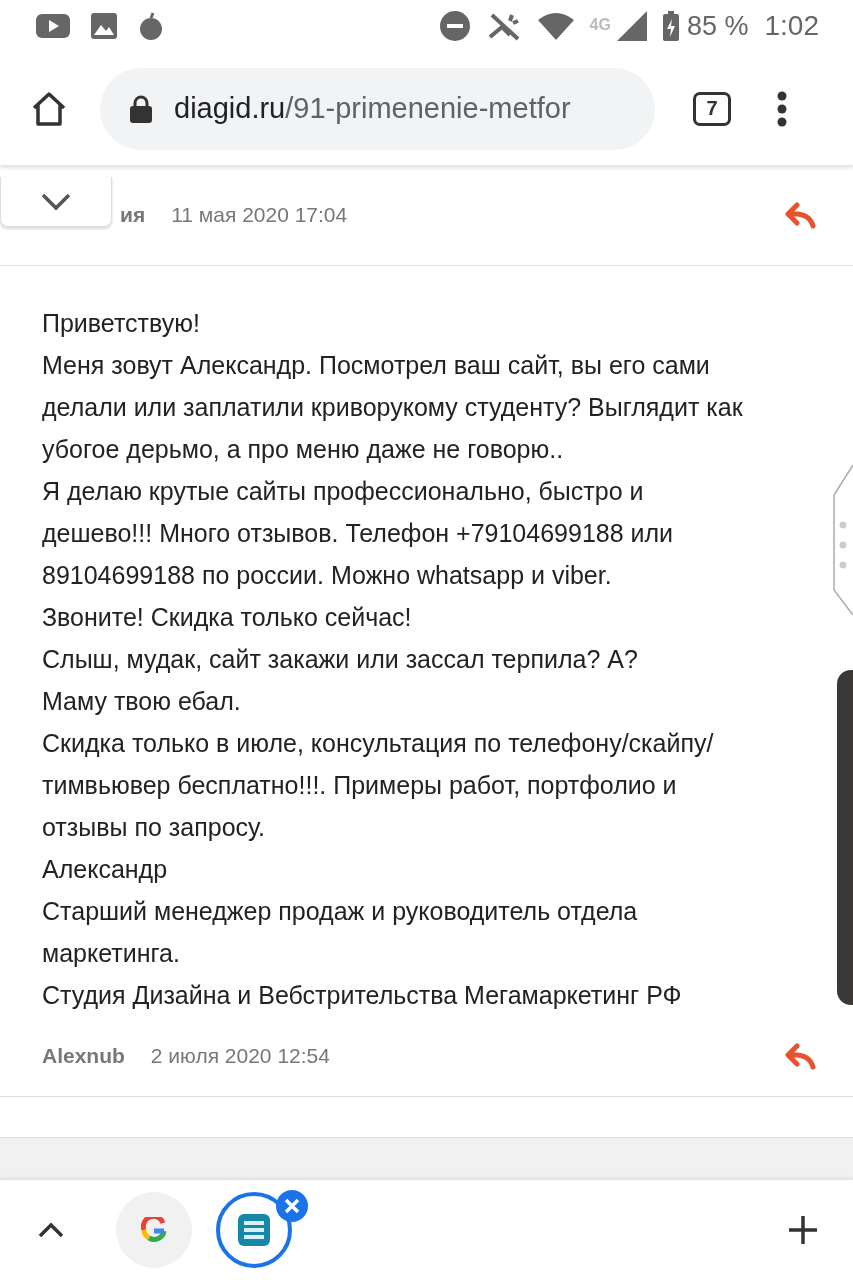  Describe the element at coordinates (712, 108) in the screenshot. I see `tab-switcher-button: 7` at that location.